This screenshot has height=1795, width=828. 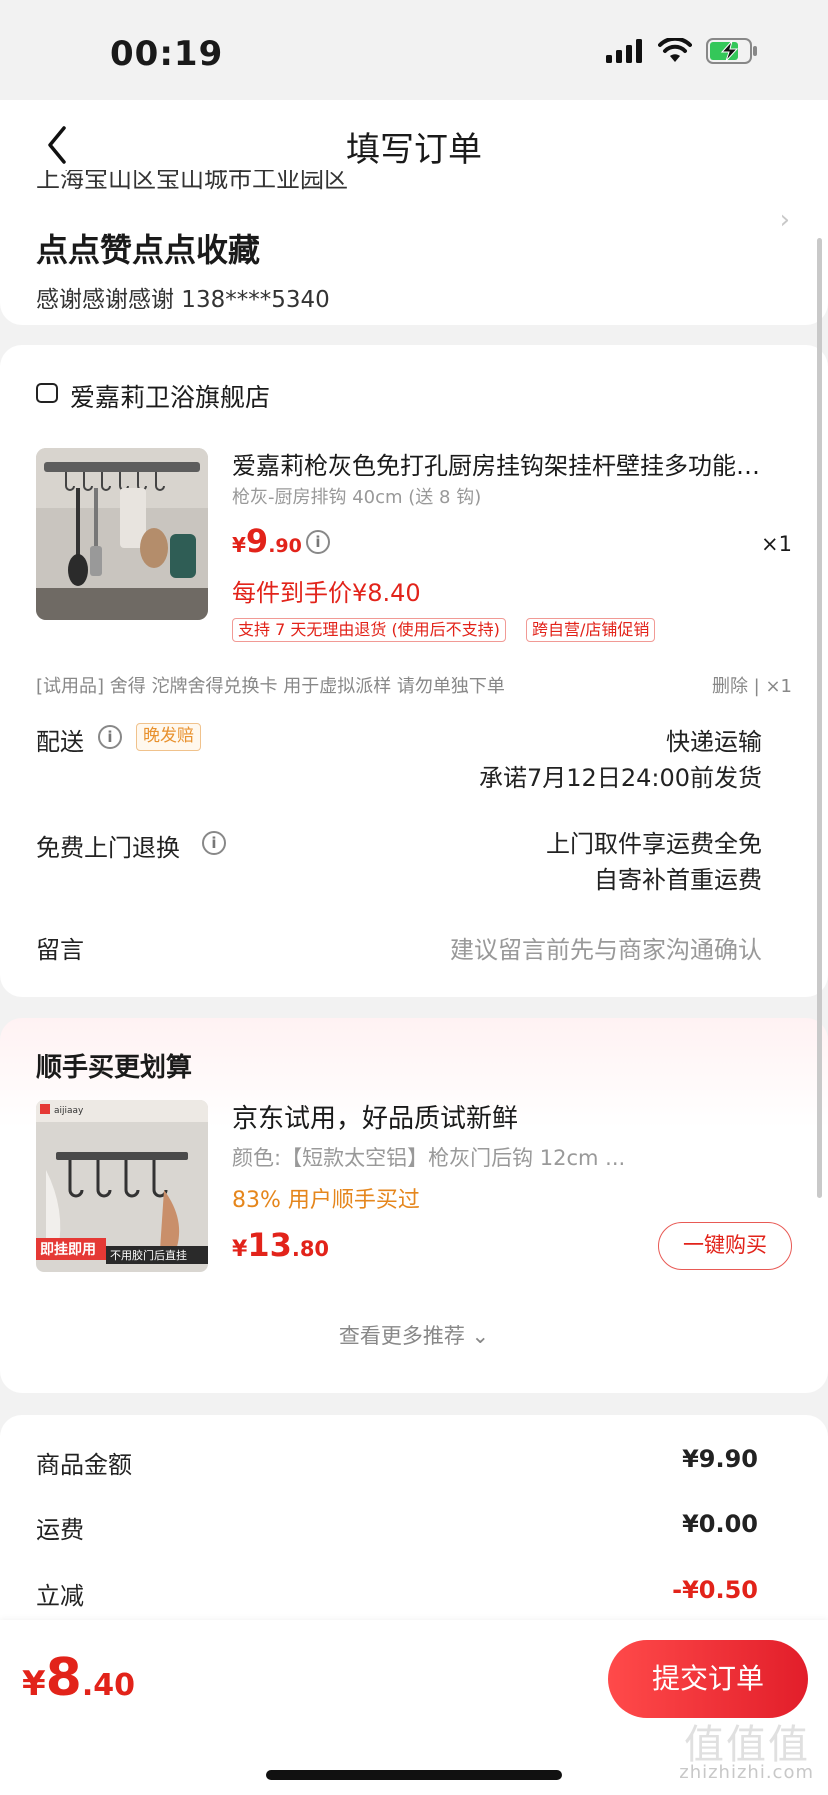 I want to click on delivery-promise: 承诺7月12日24:00前发货, so click(x=620, y=778).